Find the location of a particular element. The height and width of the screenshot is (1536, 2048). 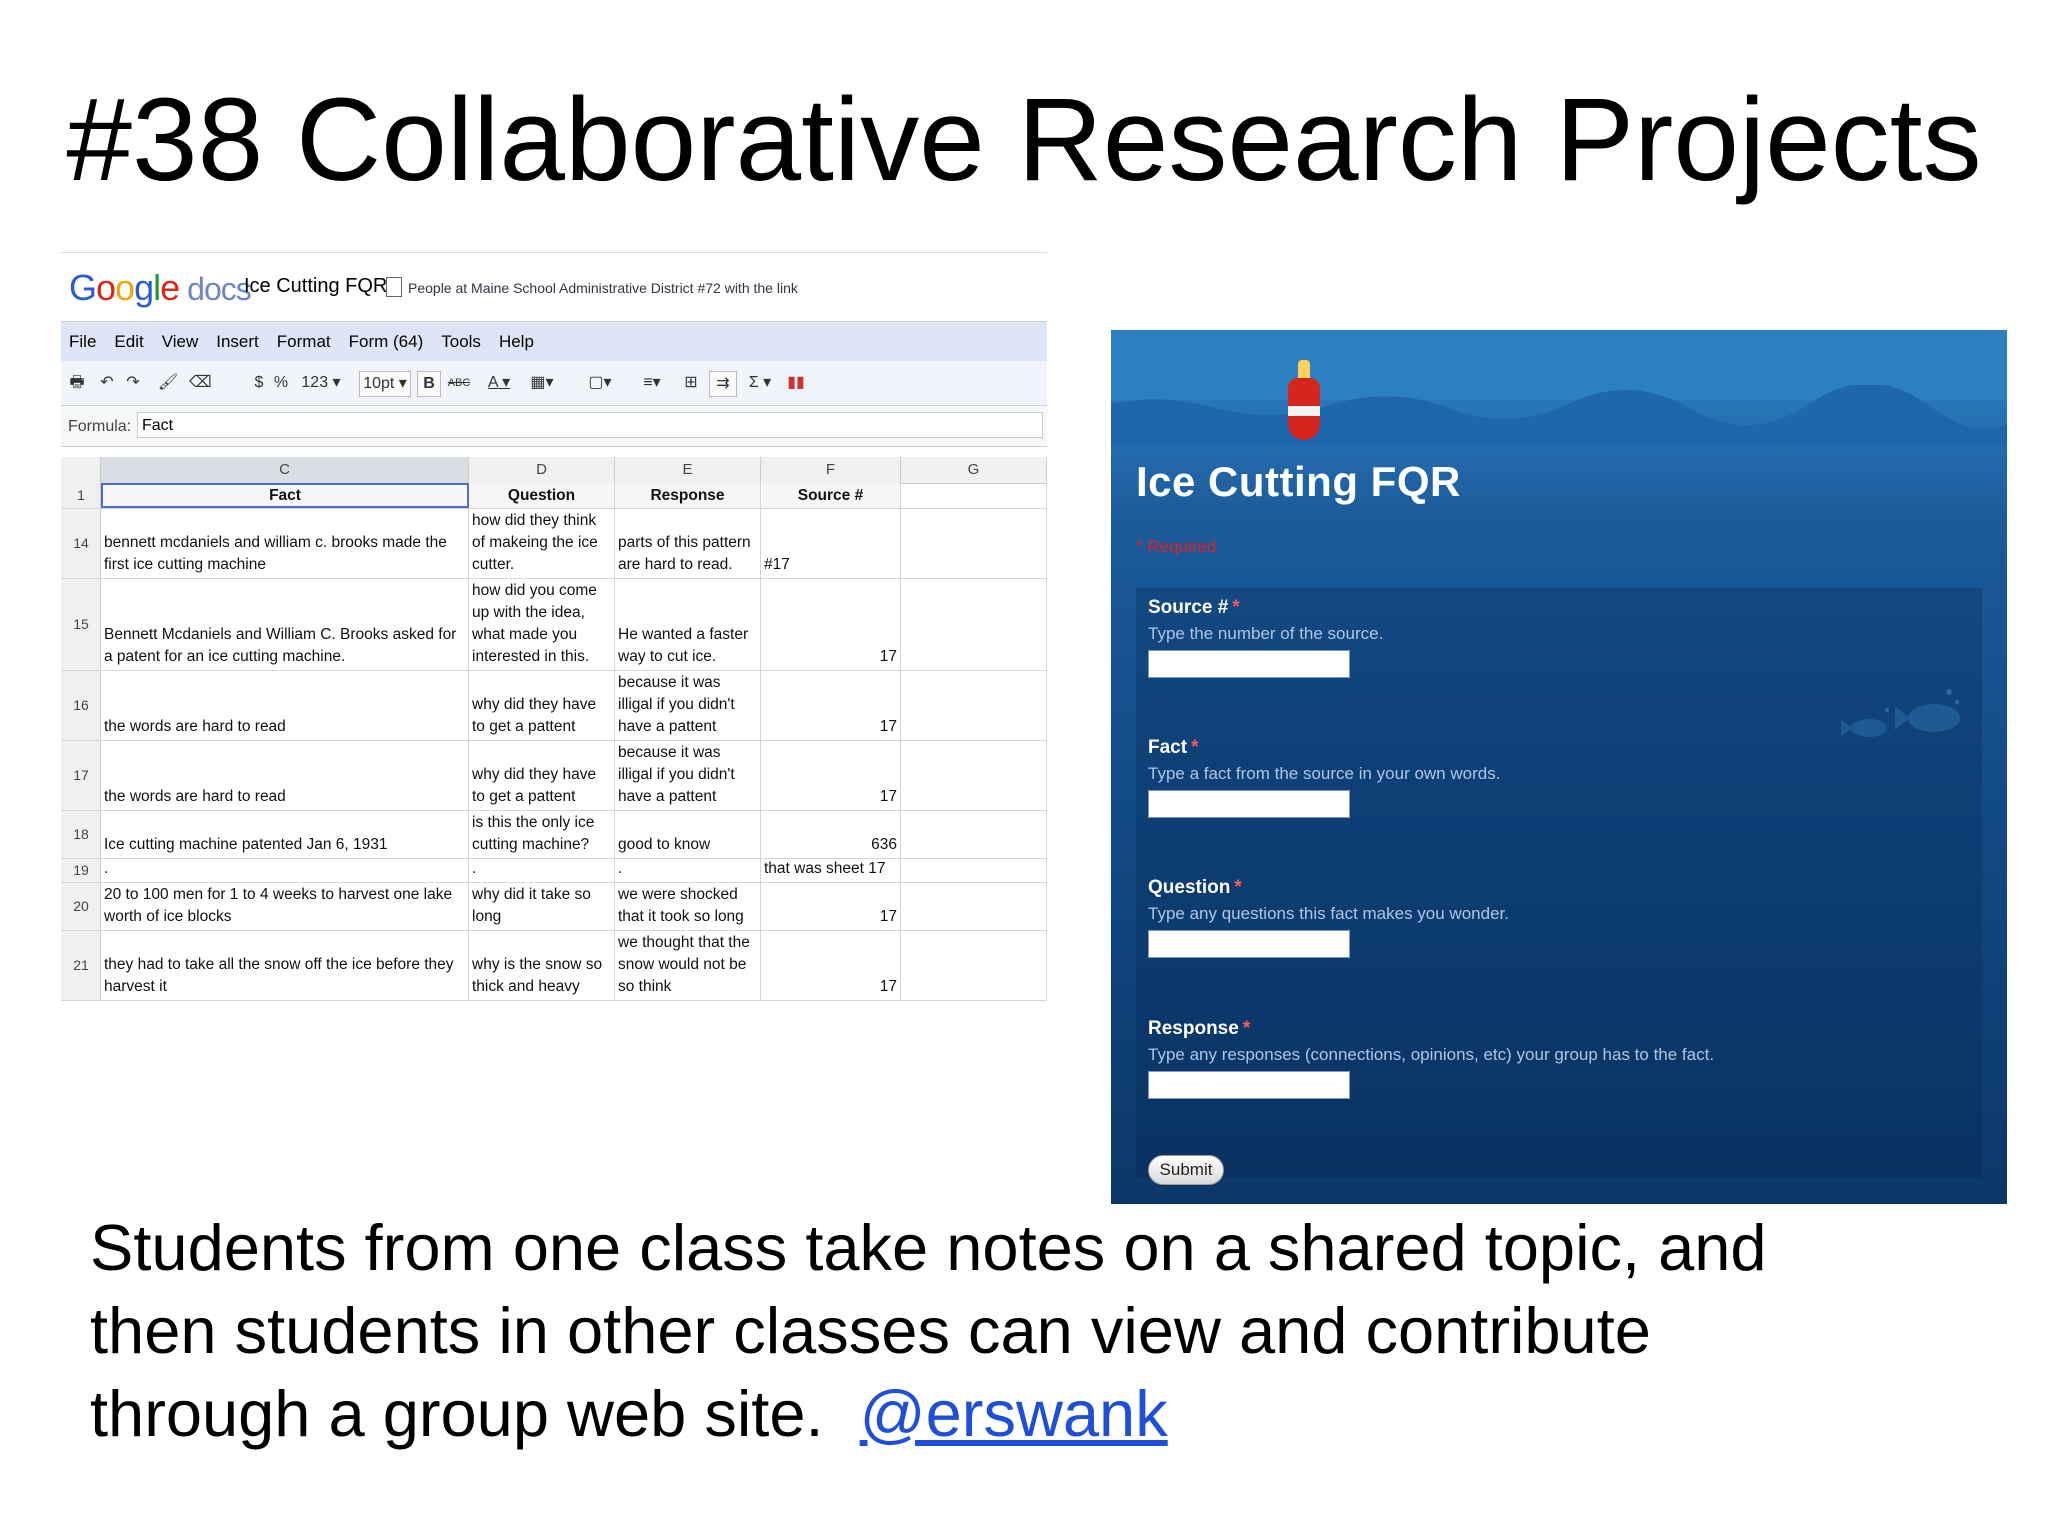

font-size-dropdown: 10pt ▾ is located at coordinates (385, 384).